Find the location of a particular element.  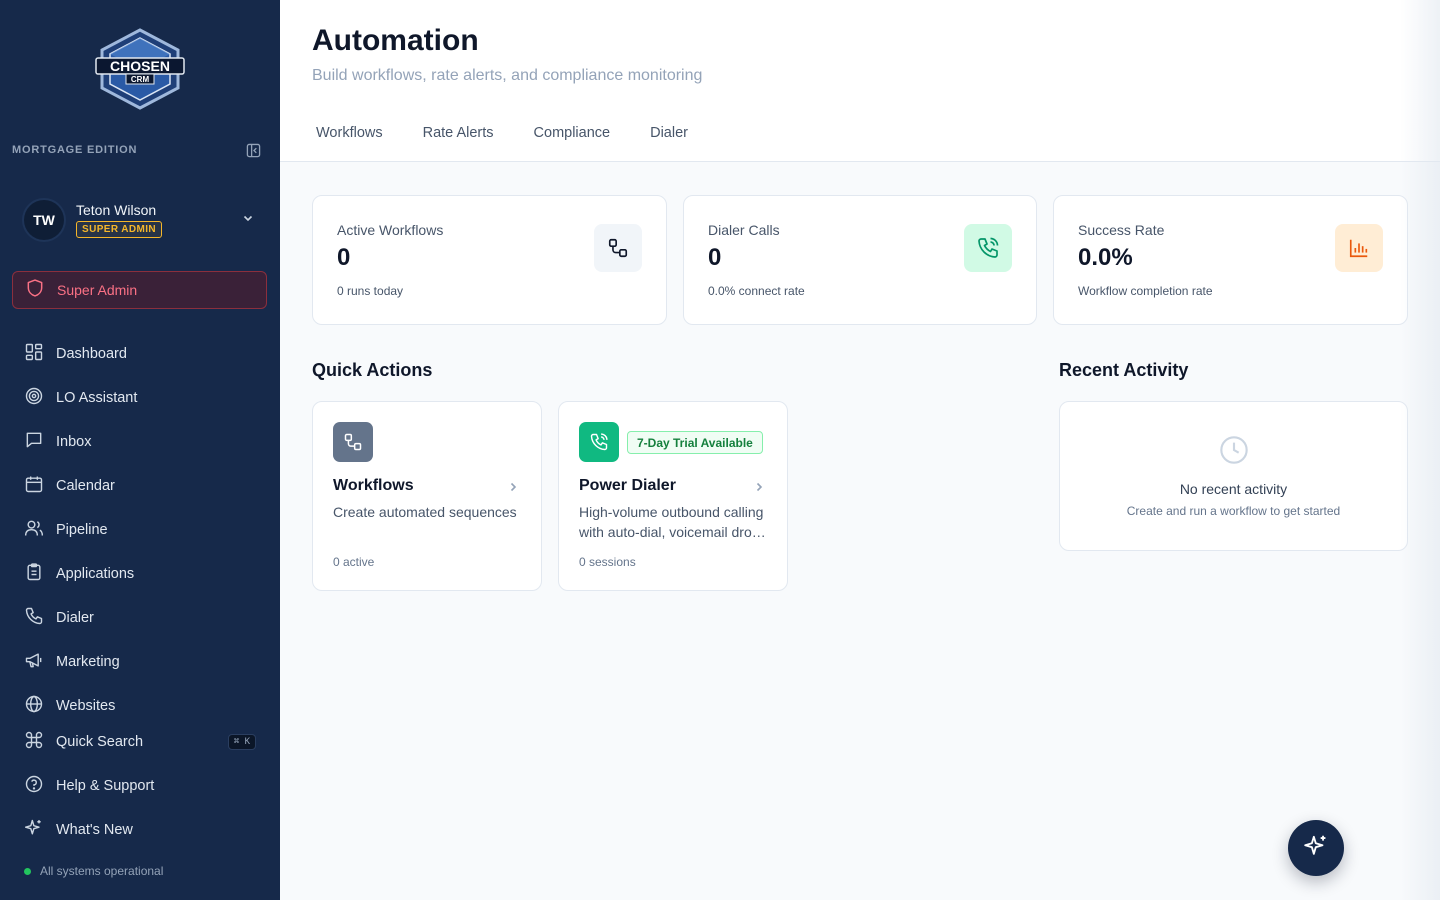

collapse-sidebar-icon is located at coordinates (253, 150).